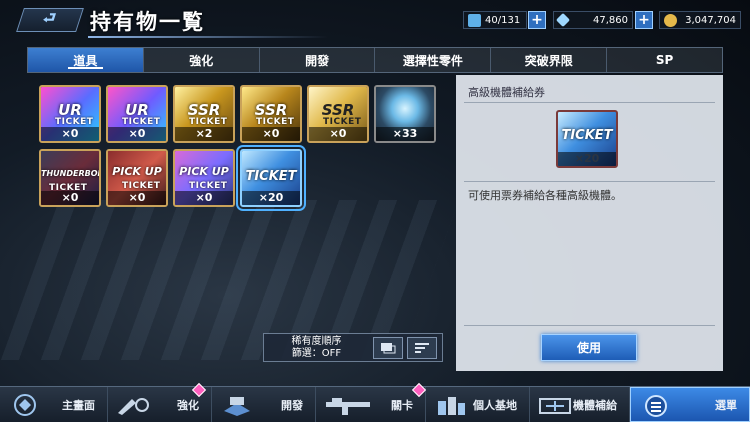 Image resolution: width=750 pixels, height=422 pixels. Describe the element at coordinates (644, 20) in the screenshot. I see `add-crystal-button: +` at that location.